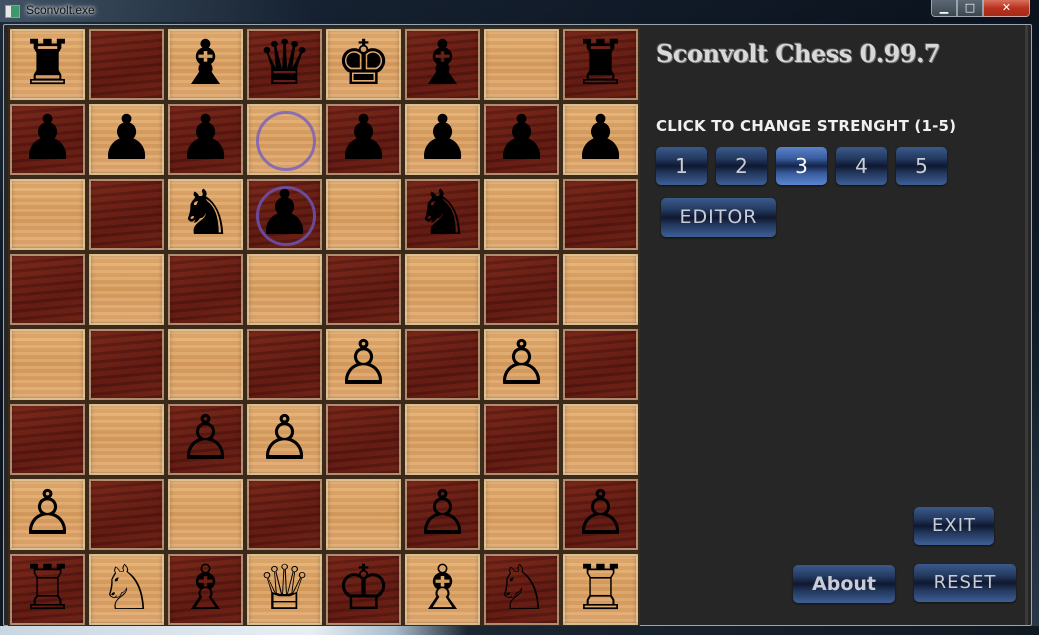  I want to click on square-f4, so click(442, 364).